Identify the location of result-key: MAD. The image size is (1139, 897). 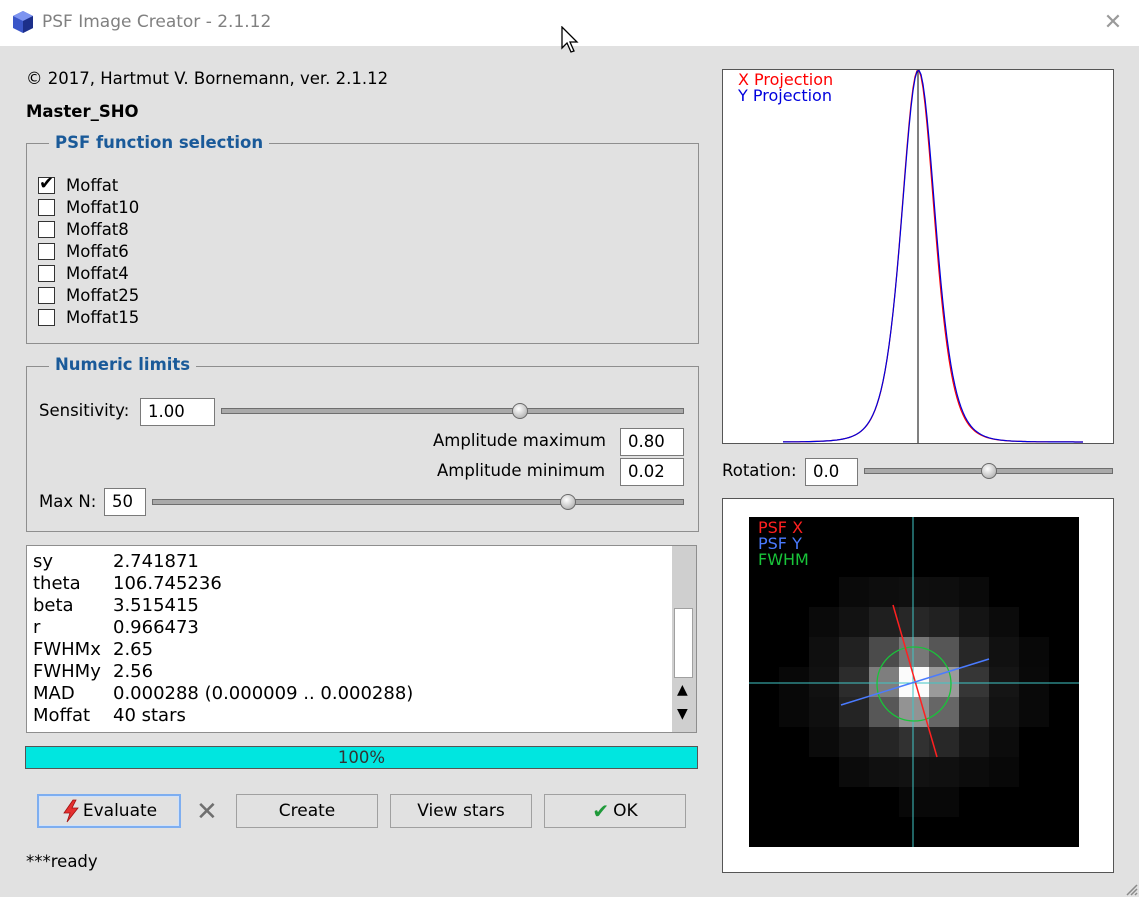
(54, 693).